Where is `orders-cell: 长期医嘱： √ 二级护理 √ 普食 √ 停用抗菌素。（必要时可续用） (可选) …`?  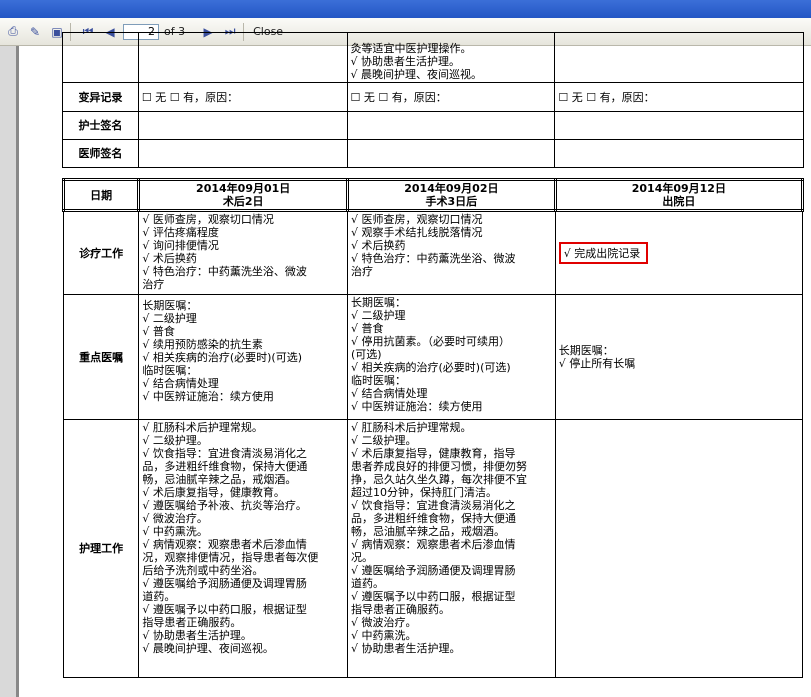
orders-cell: 长期医嘱： √ 二级护理 √ 普食 √ 停用抗菌素。（必要时可续用） (可选) … is located at coordinates (451, 357).